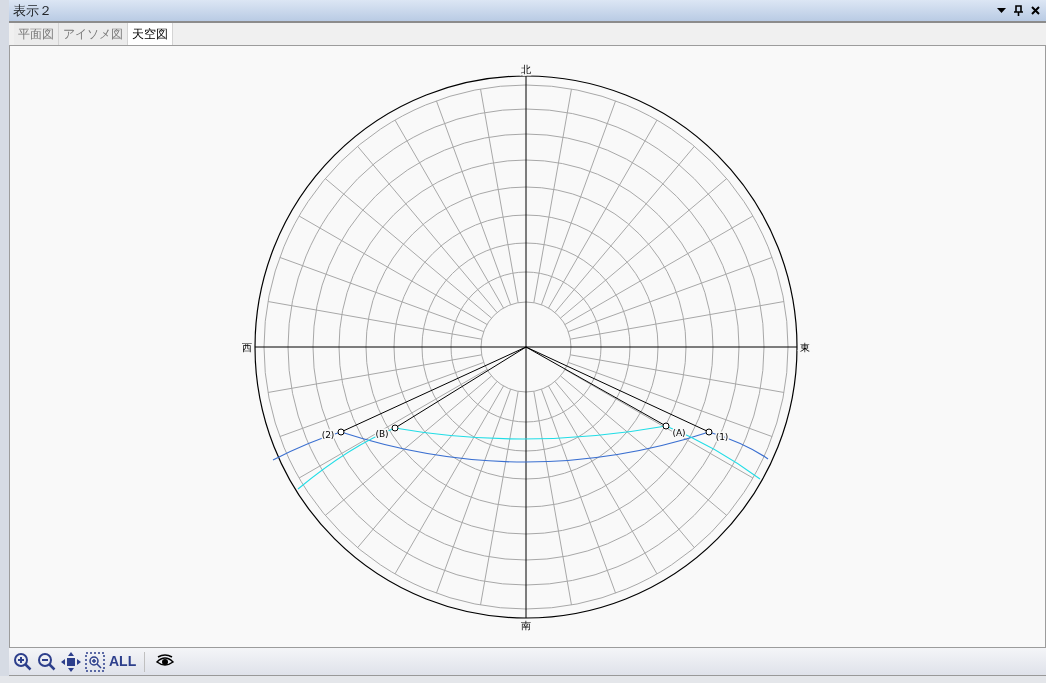  I want to click on pin-icon, so click(1018, 10).